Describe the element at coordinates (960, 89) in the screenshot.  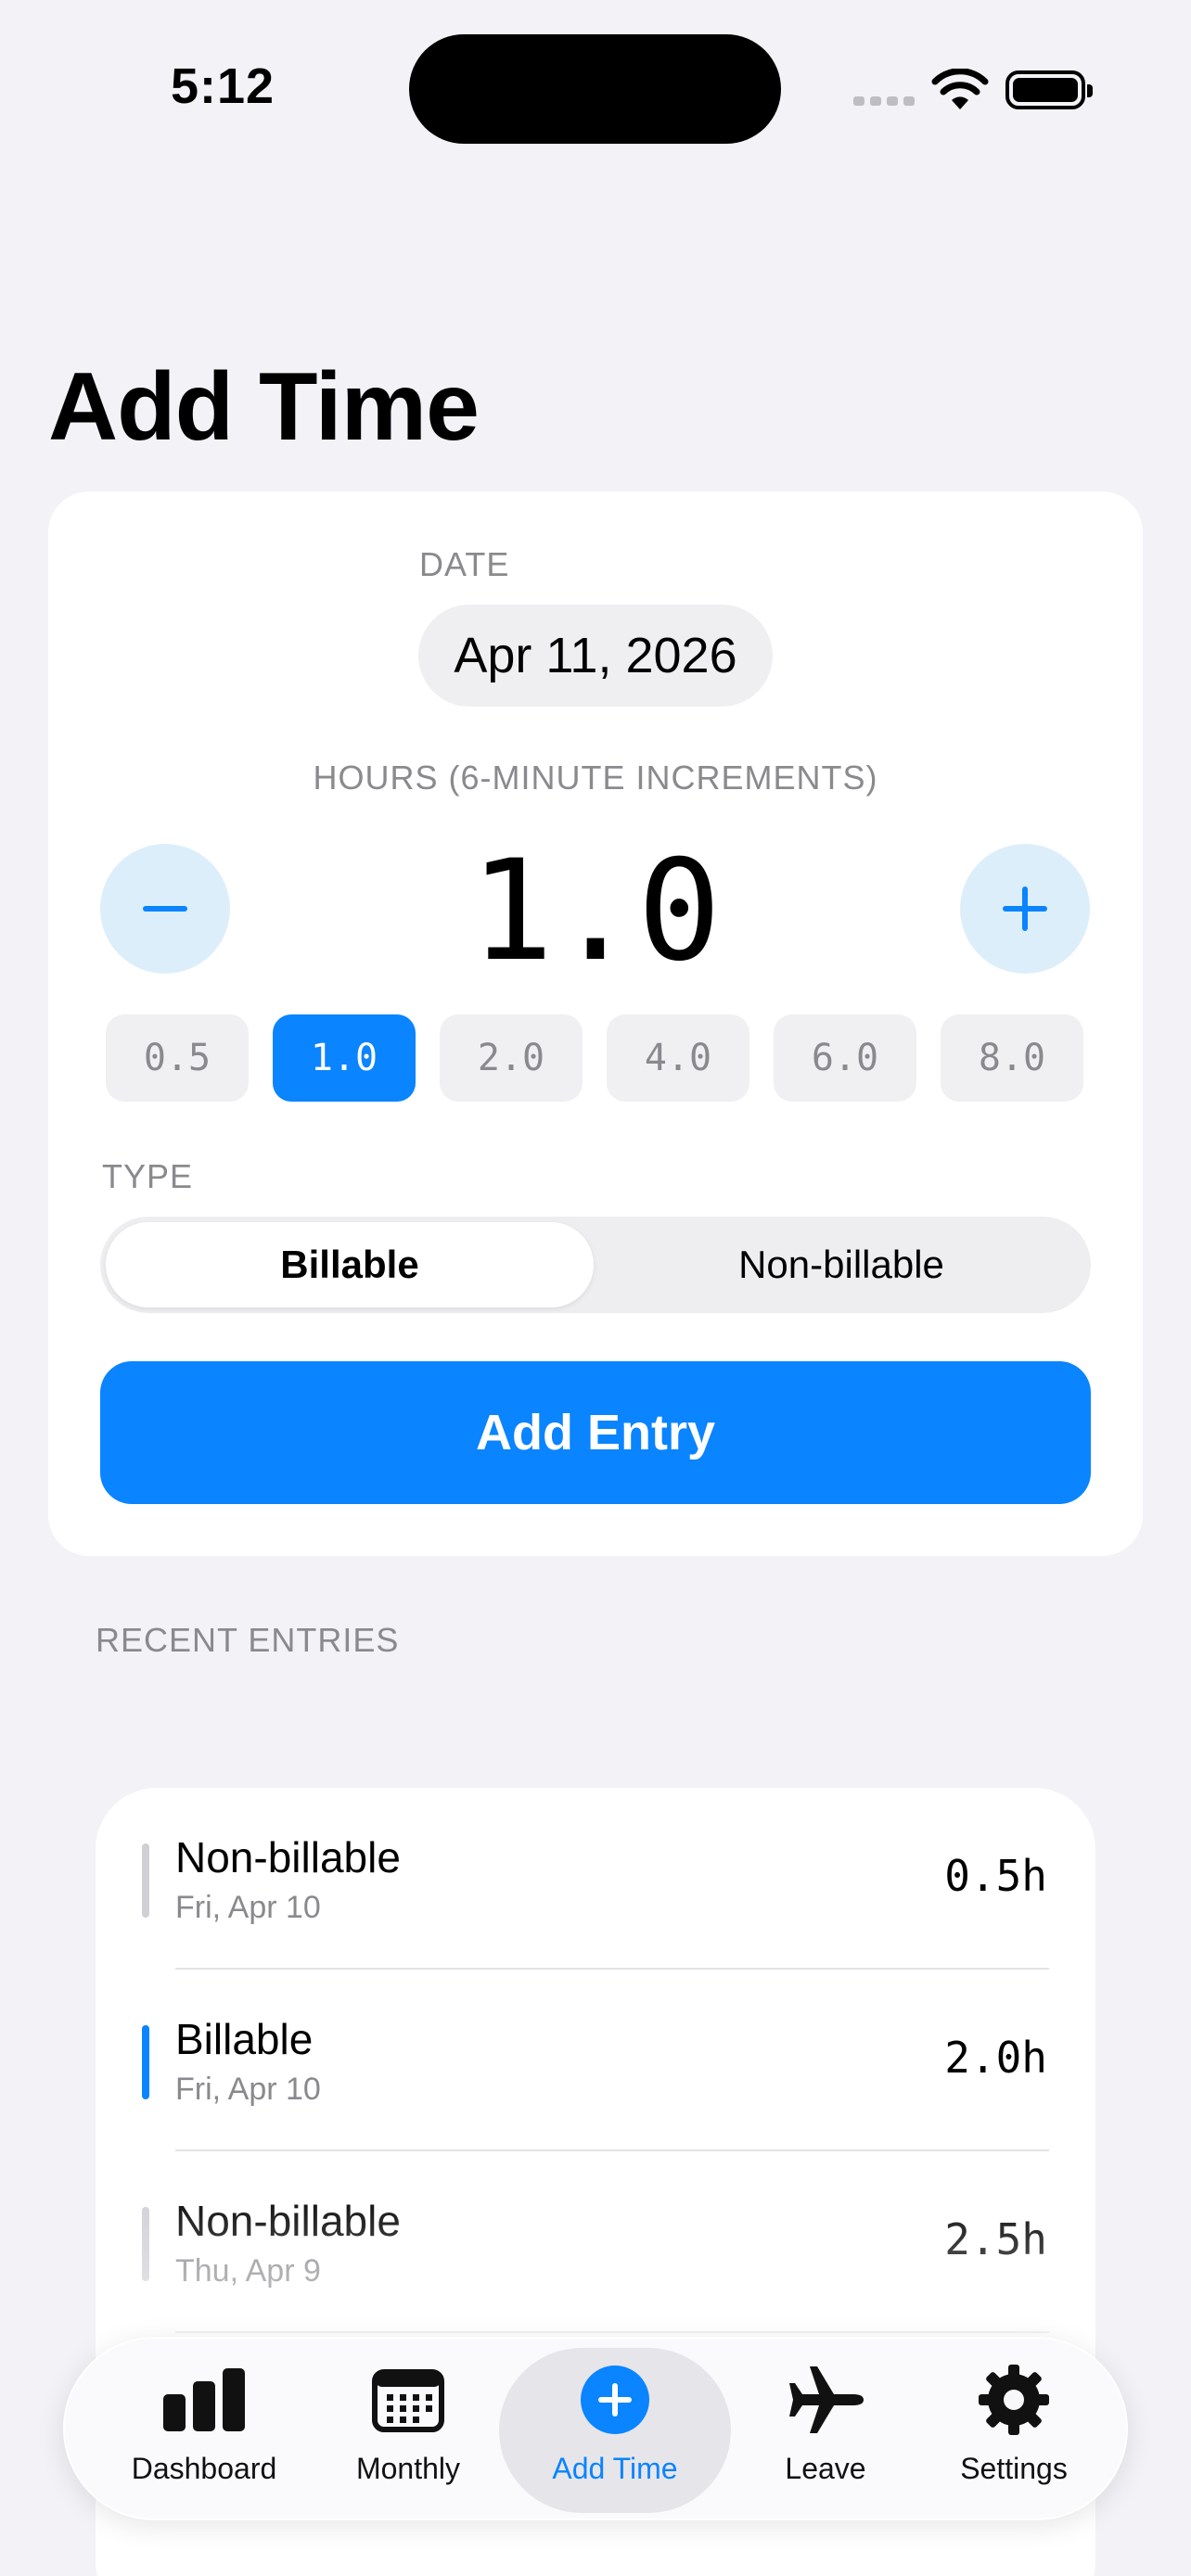
I see `wifi-icon` at that location.